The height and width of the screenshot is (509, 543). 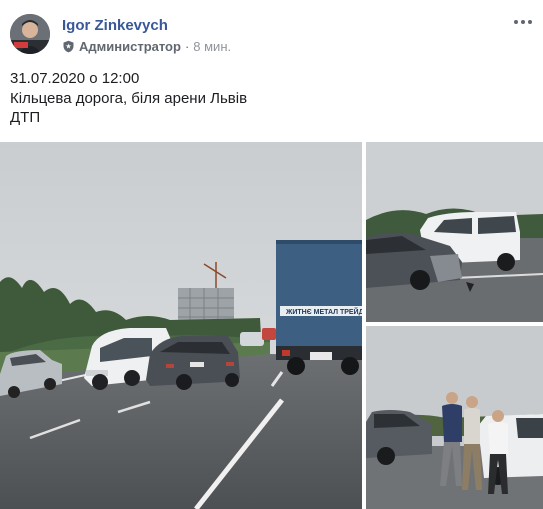 I want to click on author-role: Администратор, so click(x=130, y=46).